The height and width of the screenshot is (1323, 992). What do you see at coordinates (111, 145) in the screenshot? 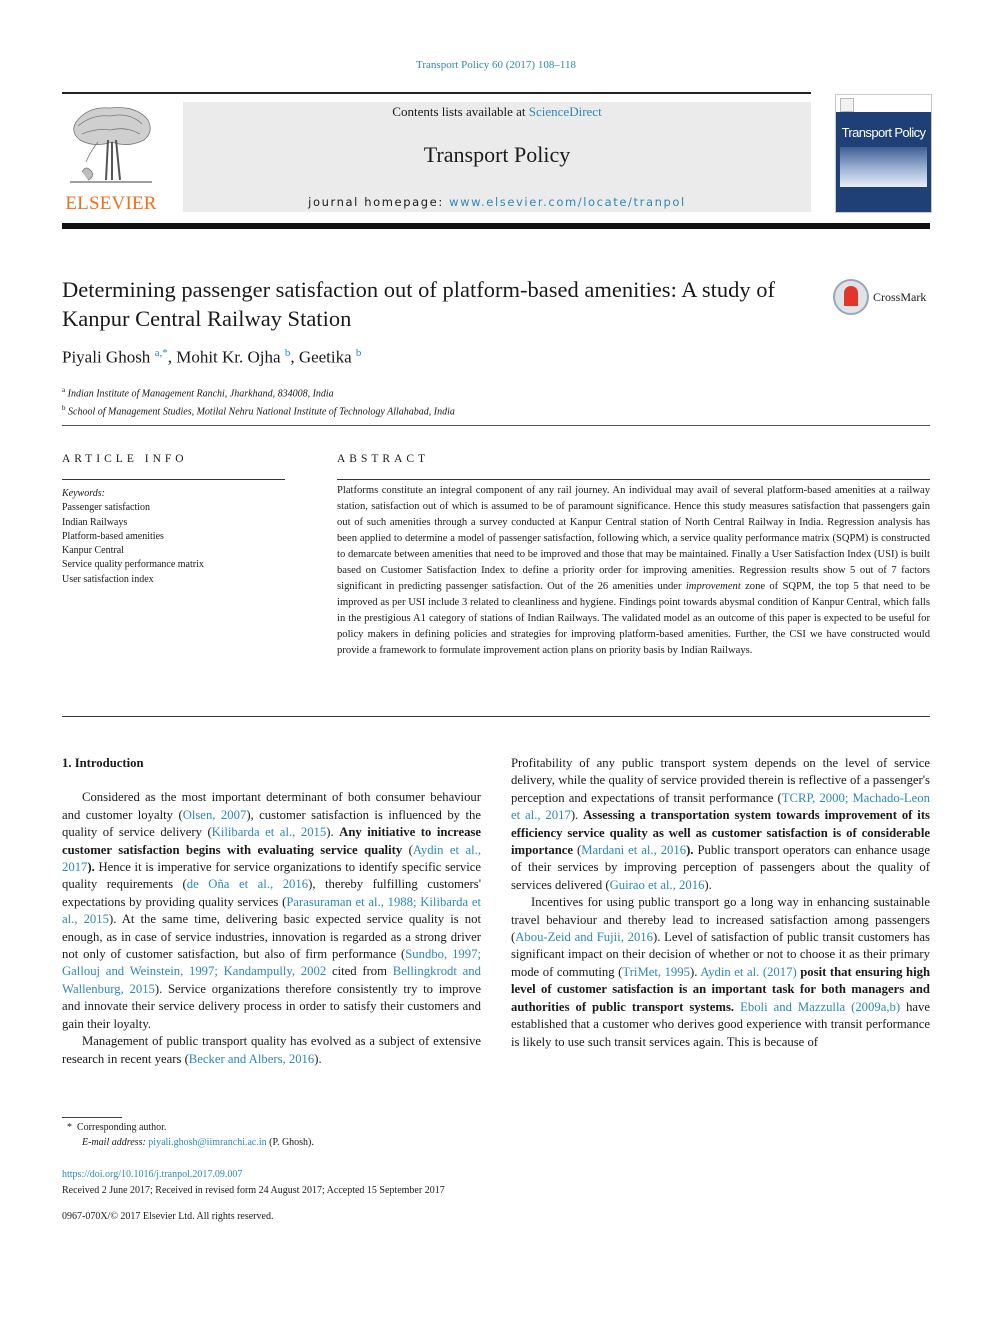
I see `elsevier-tree-icon` at bounding box center [111, 145].